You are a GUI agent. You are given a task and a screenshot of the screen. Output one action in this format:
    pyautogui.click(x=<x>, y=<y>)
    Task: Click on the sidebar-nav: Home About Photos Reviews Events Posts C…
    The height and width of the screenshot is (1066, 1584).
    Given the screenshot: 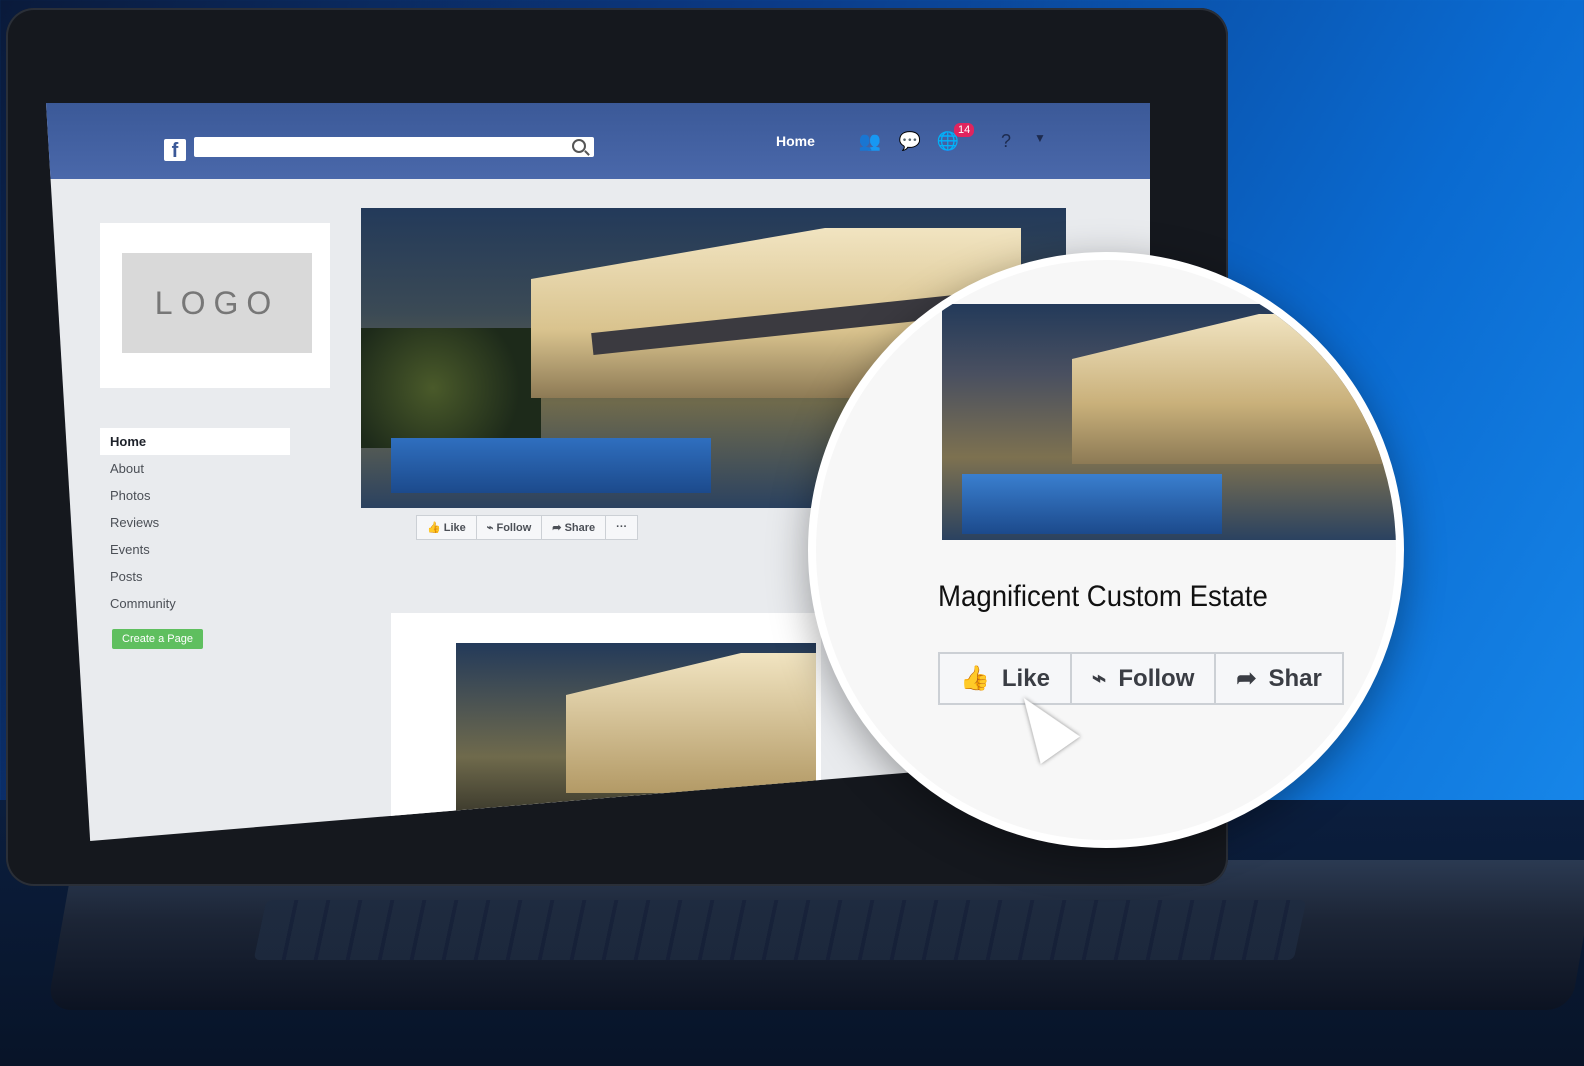 What is the action you would take?
    pyautogui.click(x=225, y=522)
    